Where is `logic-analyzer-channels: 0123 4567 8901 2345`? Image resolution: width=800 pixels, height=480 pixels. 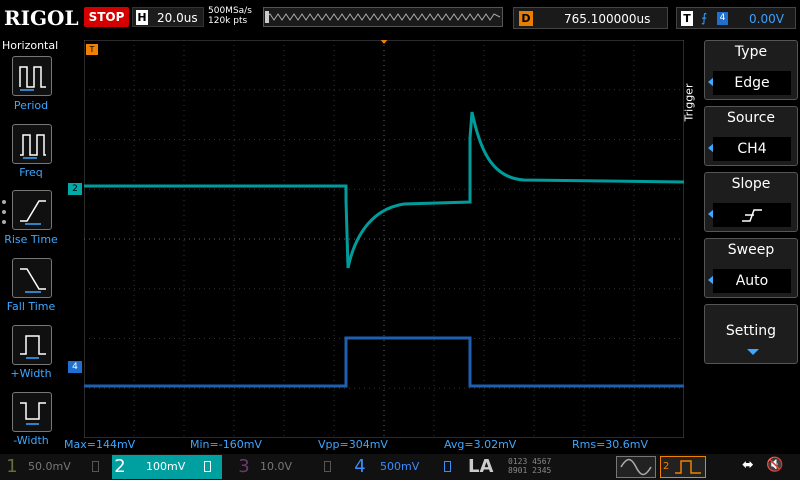 logic-analyzer-channels: 0123 4567 8901 2345 is located at coordinates (529, 466).